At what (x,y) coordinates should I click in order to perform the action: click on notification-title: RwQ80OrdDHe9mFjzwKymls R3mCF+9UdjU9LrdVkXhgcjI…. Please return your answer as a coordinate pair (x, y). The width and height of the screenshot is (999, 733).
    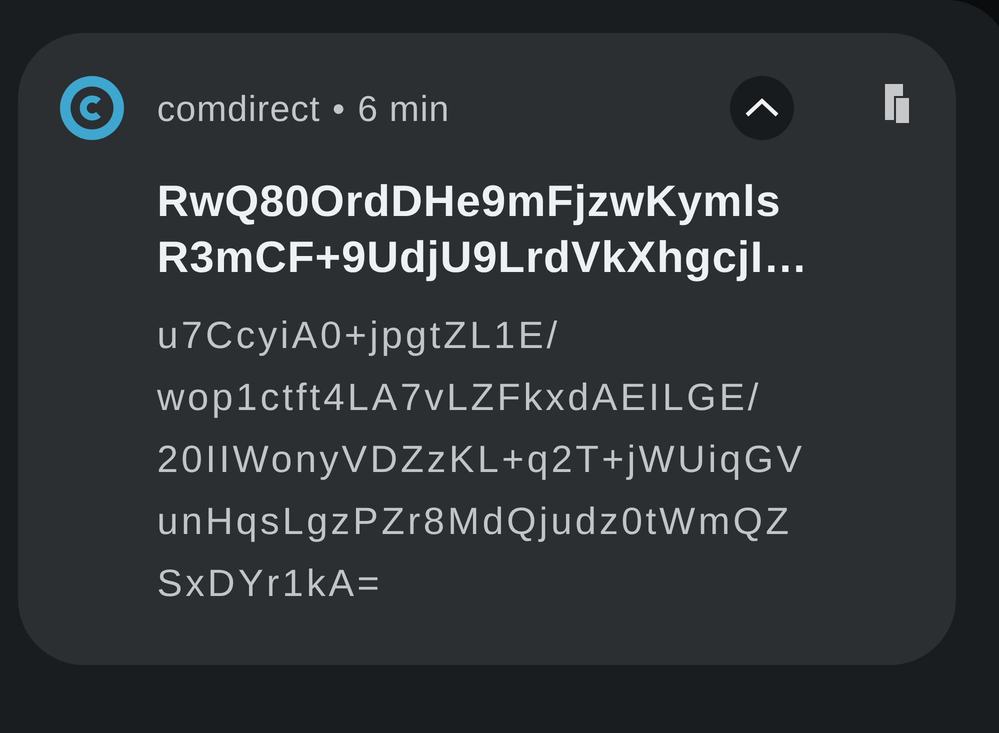
    Looking at the image, I should click on (482, 230).